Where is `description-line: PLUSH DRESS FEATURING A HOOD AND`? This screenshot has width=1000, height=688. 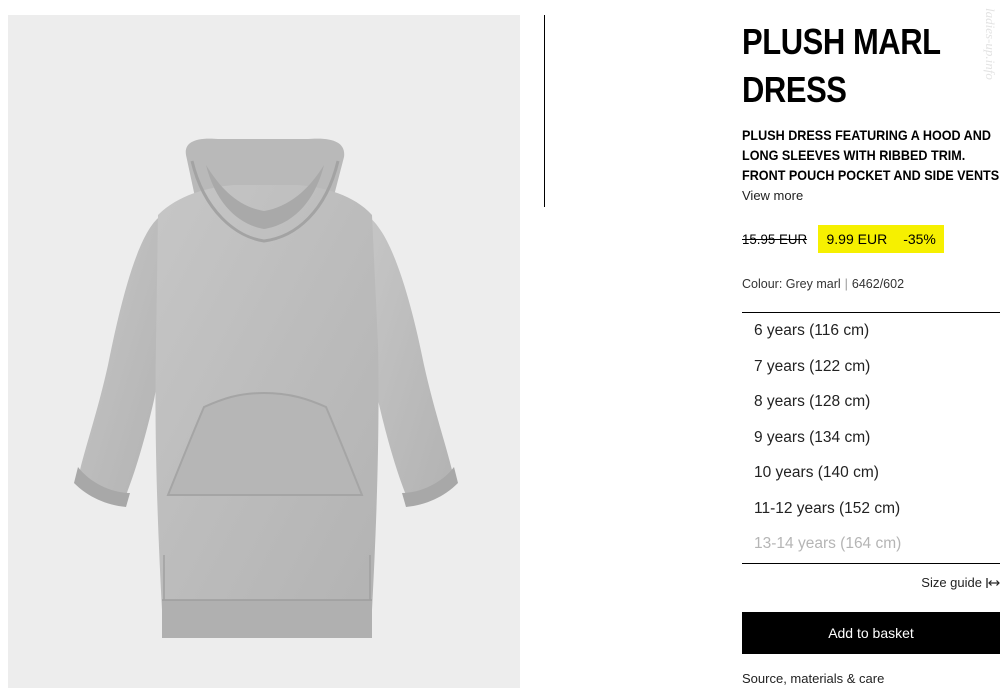 description-line: PLUSH DRESS FEATURING A HOOD AND is located at coordinates (866, 135).